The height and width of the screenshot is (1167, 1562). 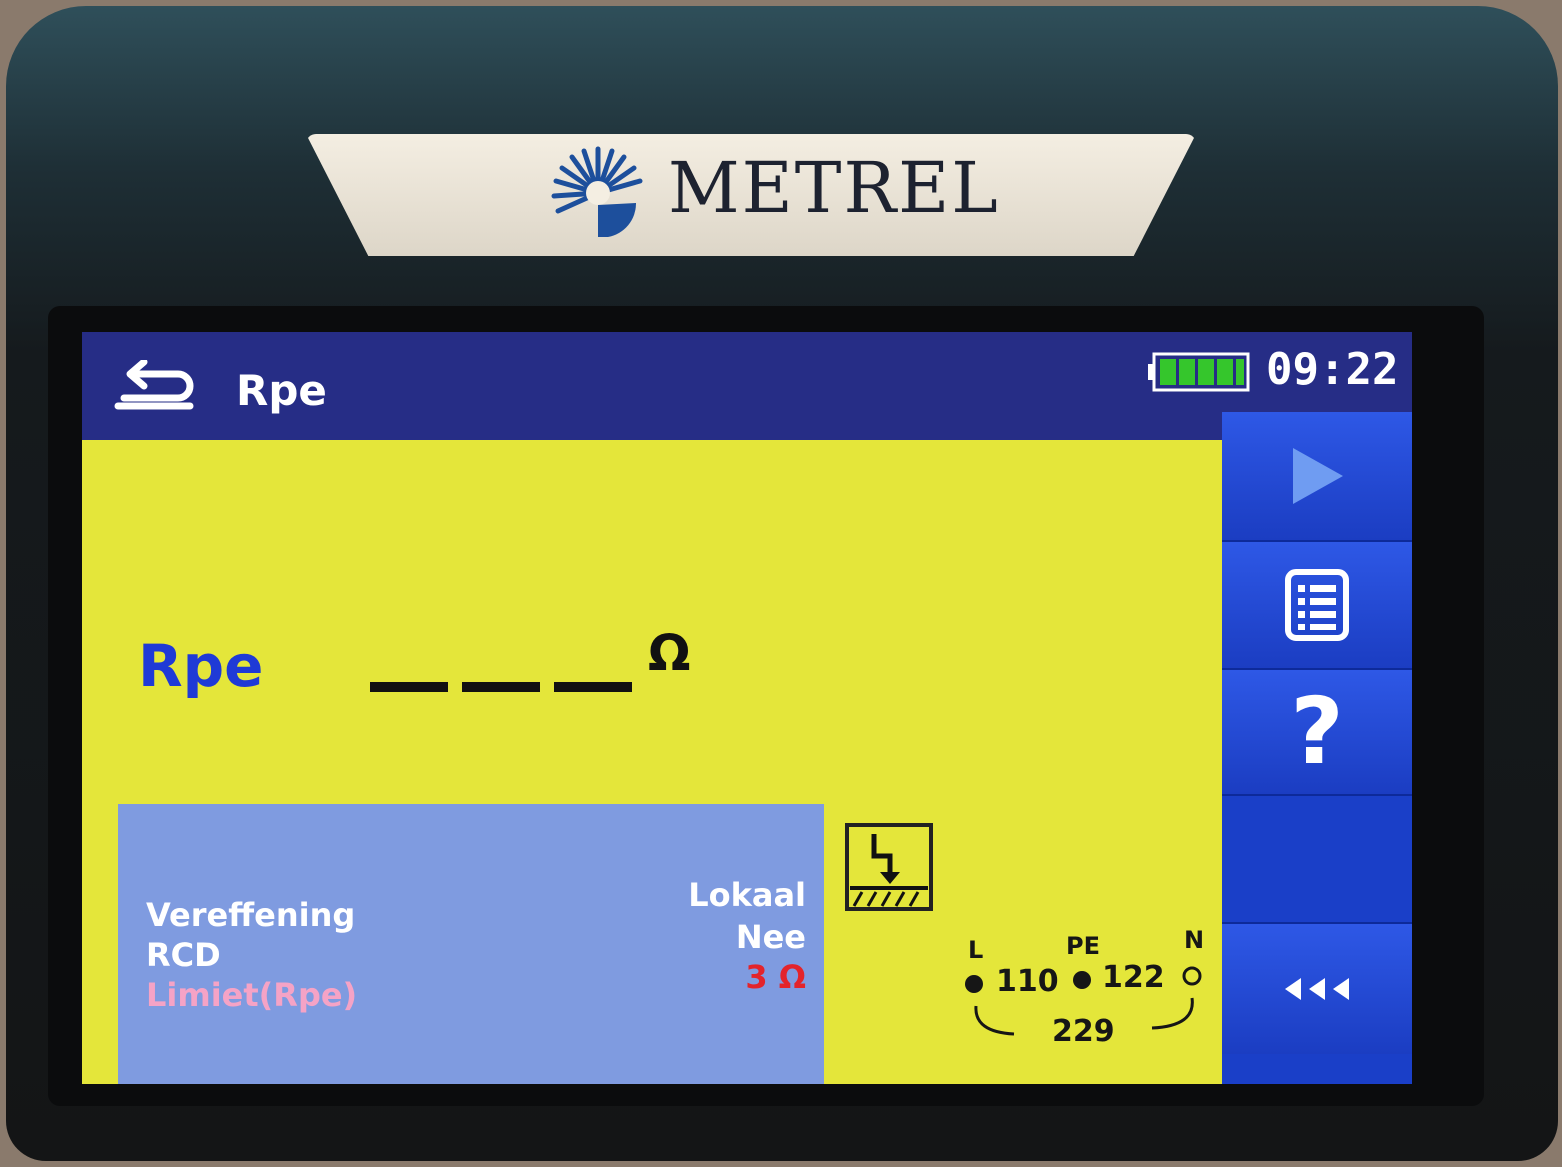 What do you see at coordinates (183, 955) in the screenshot?
I see `param-name-rcd: RCD` at bounding box center [183, 955].